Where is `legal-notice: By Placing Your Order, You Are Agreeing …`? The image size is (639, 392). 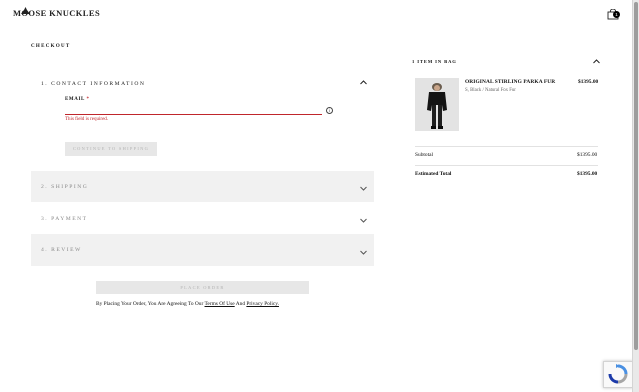
legal-notice: By Placing Your Order, You Are Agreeing … is located at coordinates (187, 304).